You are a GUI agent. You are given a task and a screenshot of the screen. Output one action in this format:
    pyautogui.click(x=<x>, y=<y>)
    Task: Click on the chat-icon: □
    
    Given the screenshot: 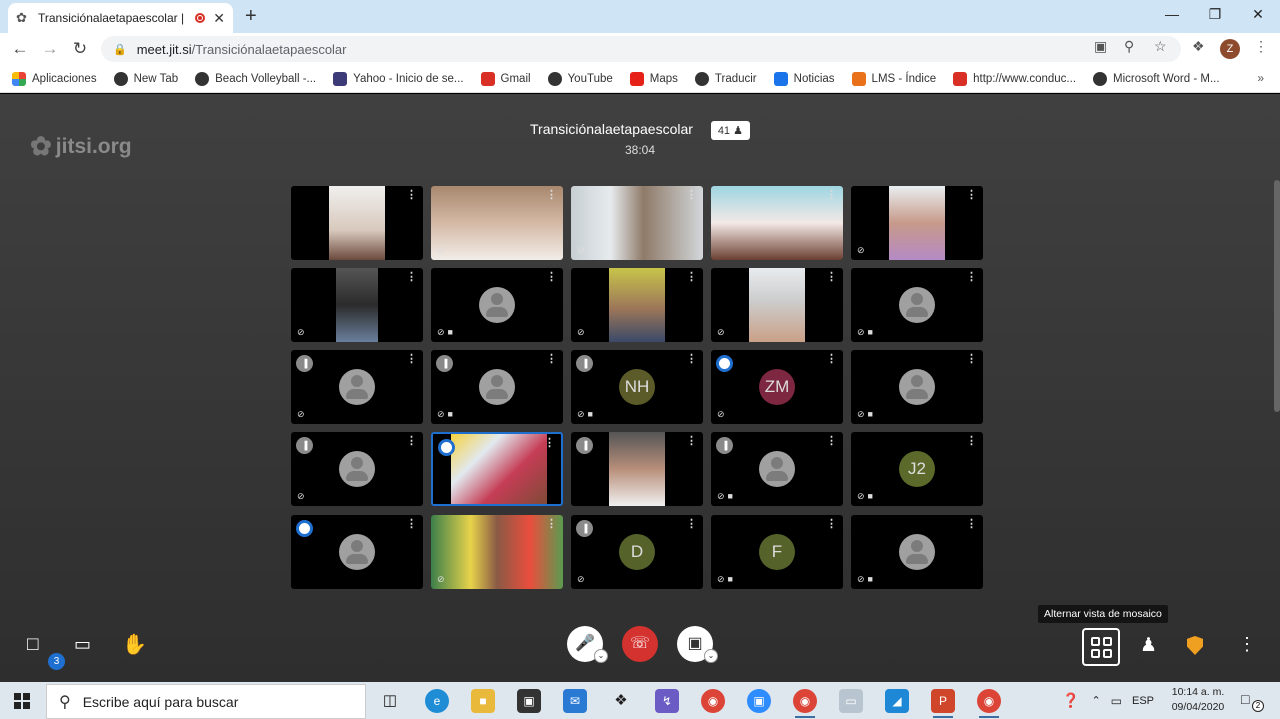 What is the action you would take?
    pyautogui.click(x=32, y=645)
    